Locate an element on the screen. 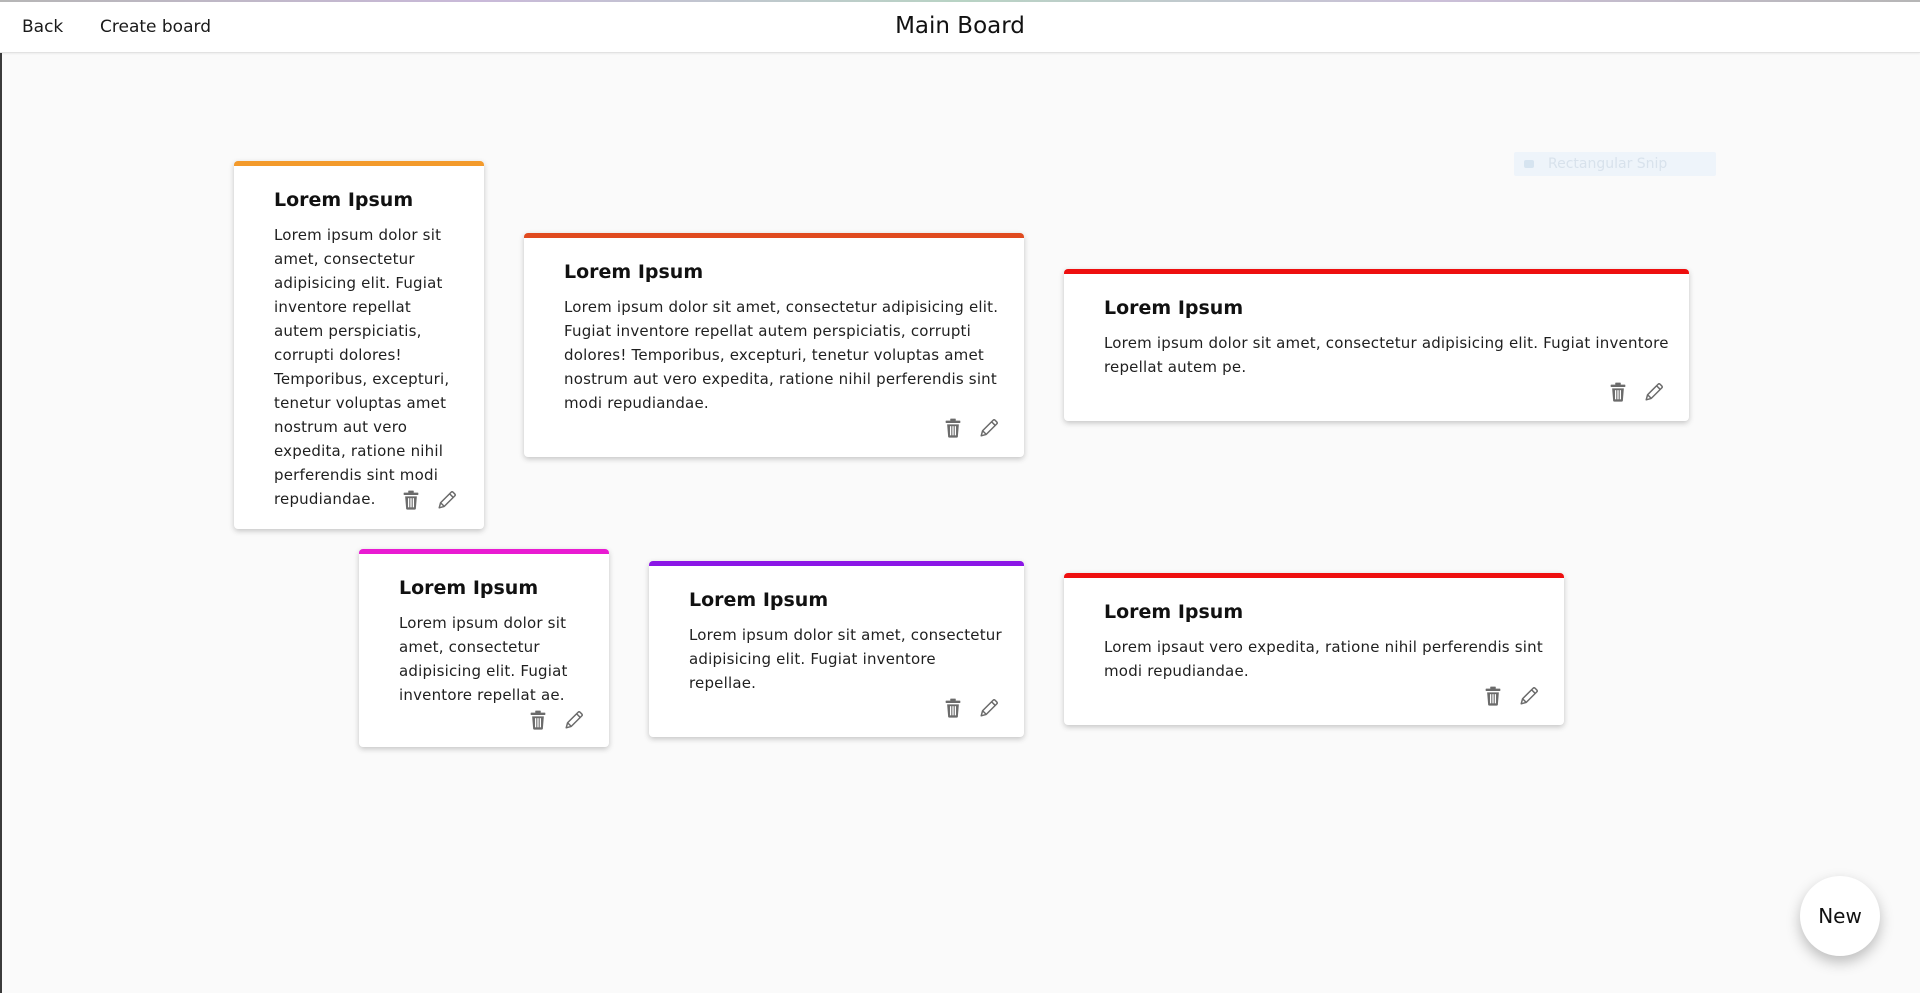 This screenshot has height=993, width=1920. new-note-button: New is located at coordinates (1840, 916).